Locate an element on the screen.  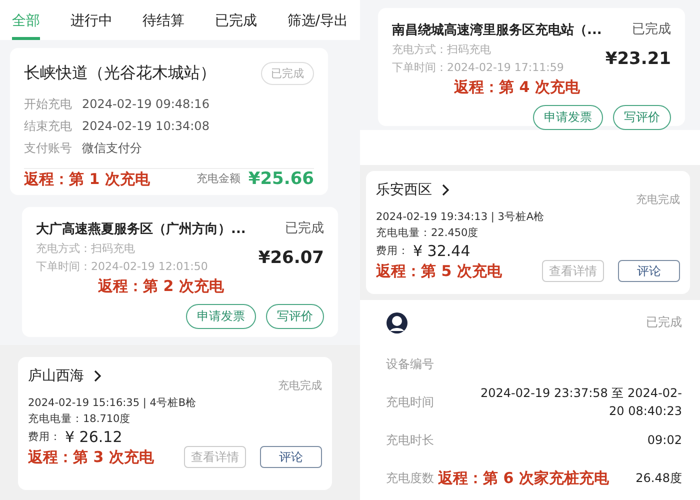
station-title: 长峡快道（光谷花木城站） is located at coordinates (120, 73).